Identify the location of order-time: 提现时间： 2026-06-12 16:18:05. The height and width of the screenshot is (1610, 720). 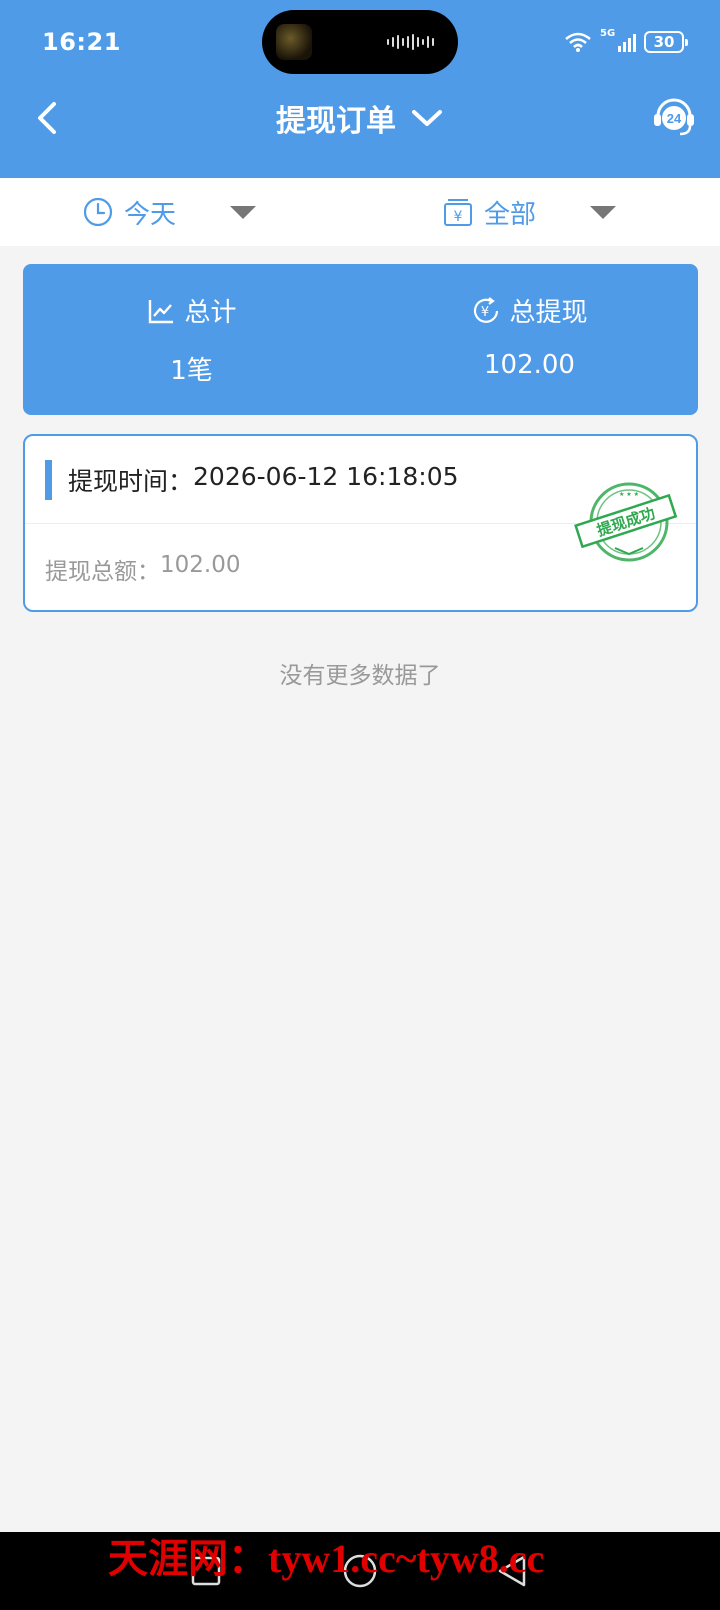
(263, 480).